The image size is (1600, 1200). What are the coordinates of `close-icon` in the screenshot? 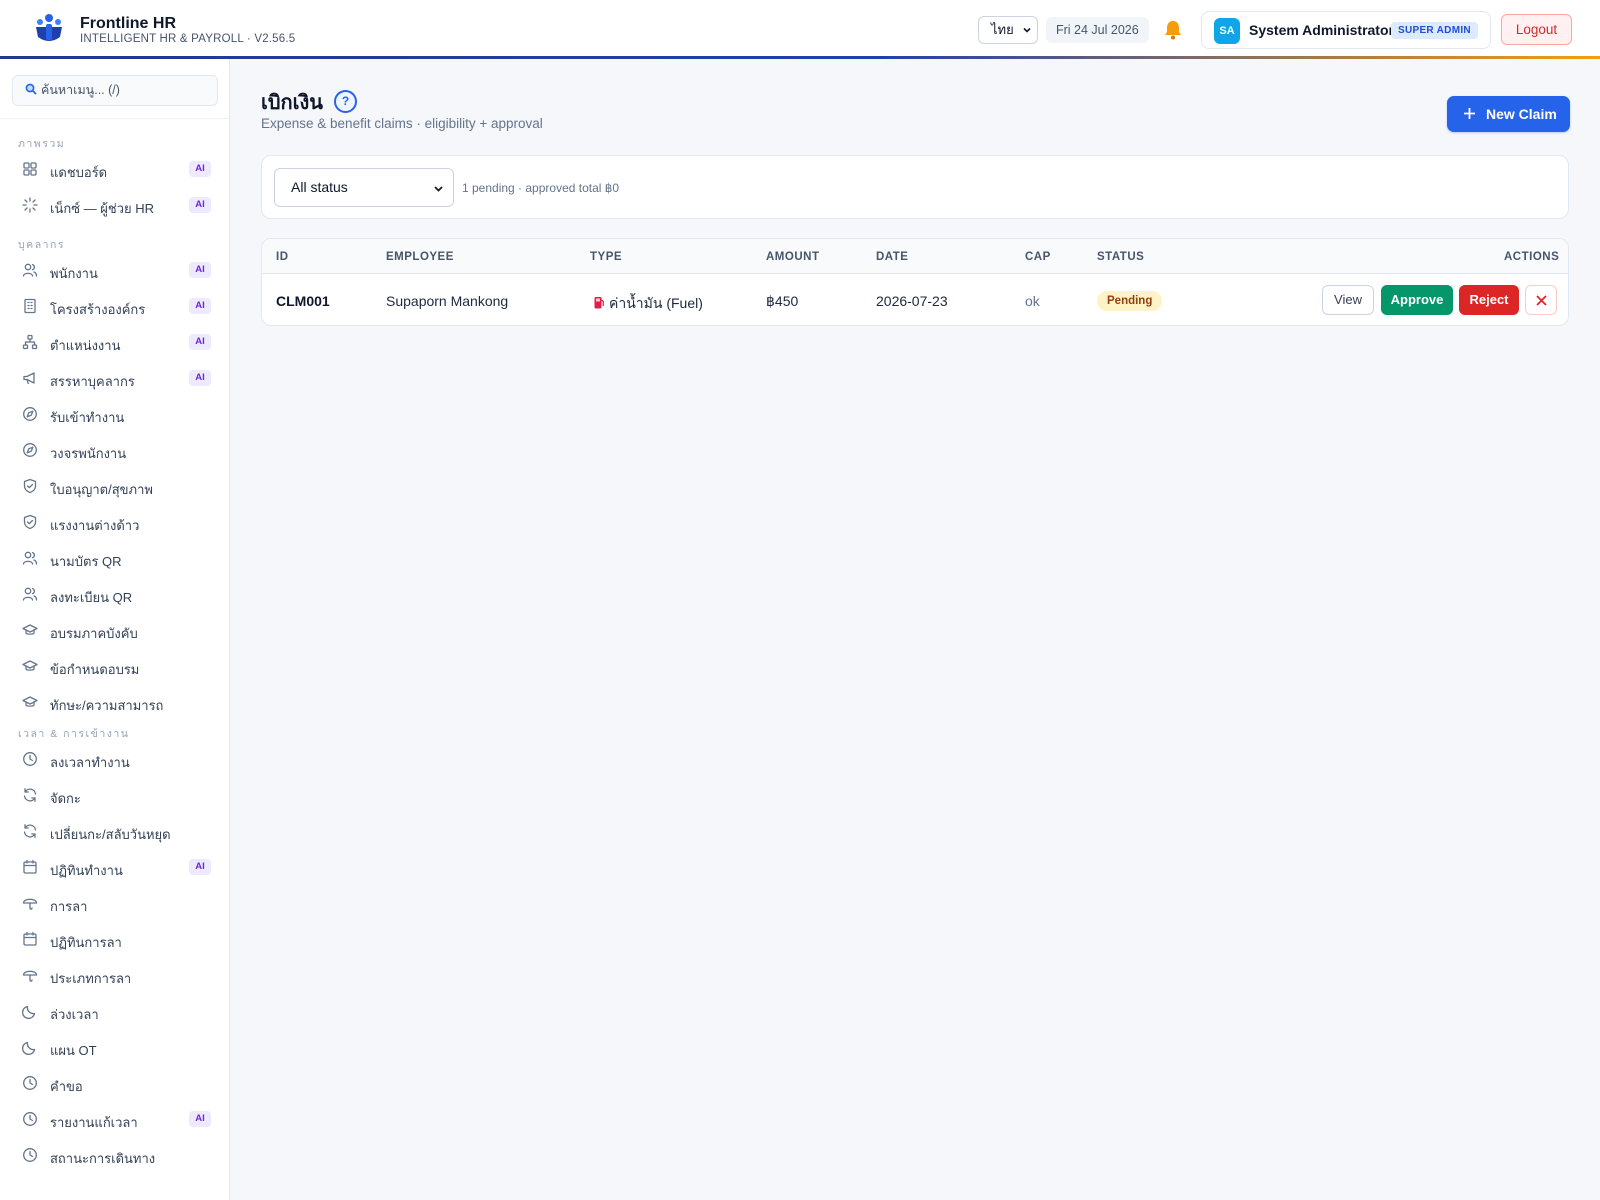 It's located at (1541, 300).